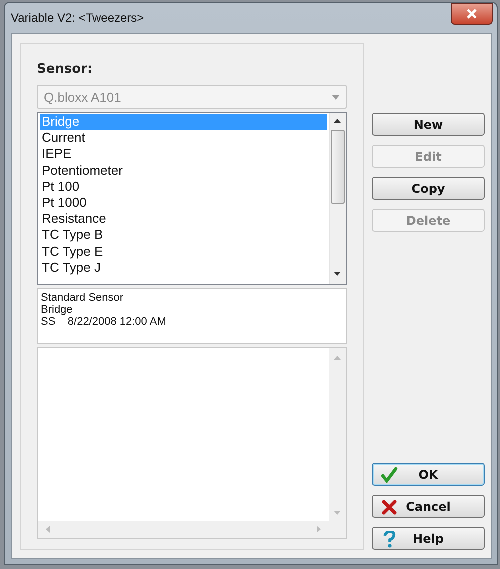 The height and width of the screenshot is (569, 500). What do you see at coordinates (389, 475) in the screenshot?
I see `check-icon` at bounding box center [389, 475].